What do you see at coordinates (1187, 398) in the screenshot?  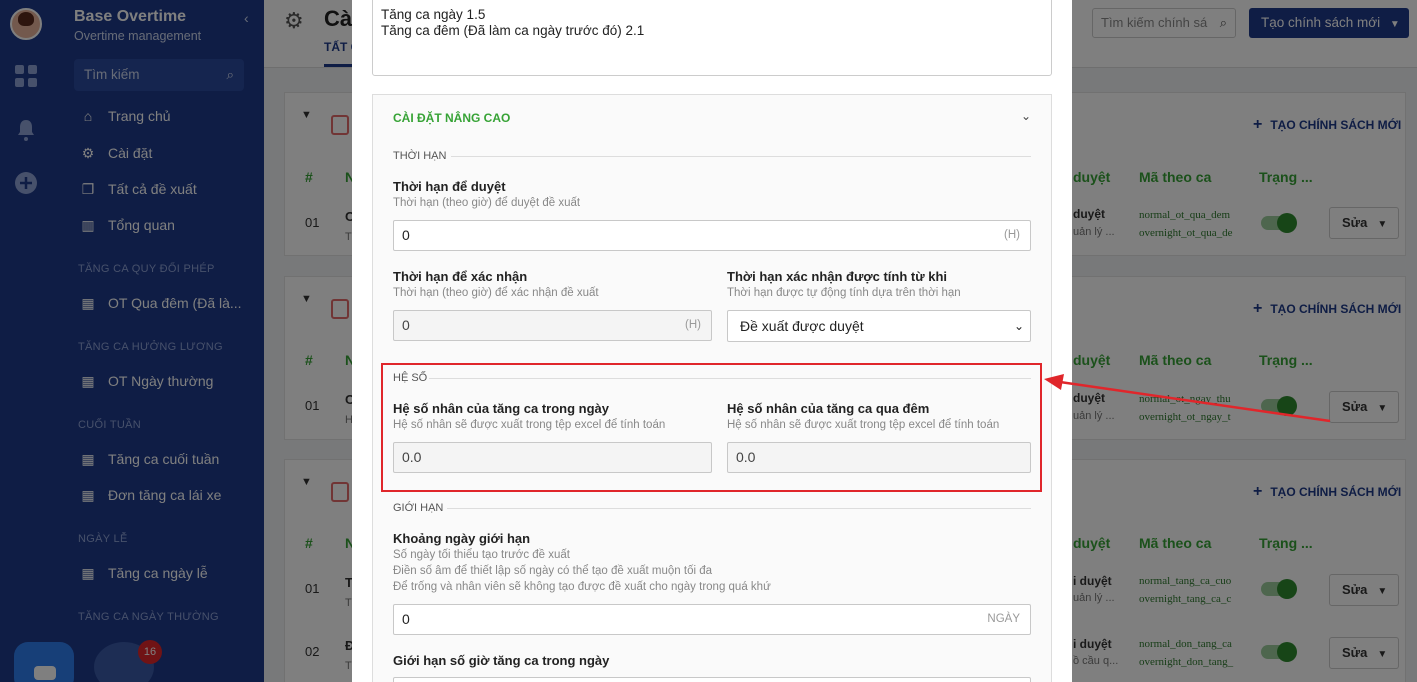 I see `annotation-arrow` at bounding box center [1187, 398].